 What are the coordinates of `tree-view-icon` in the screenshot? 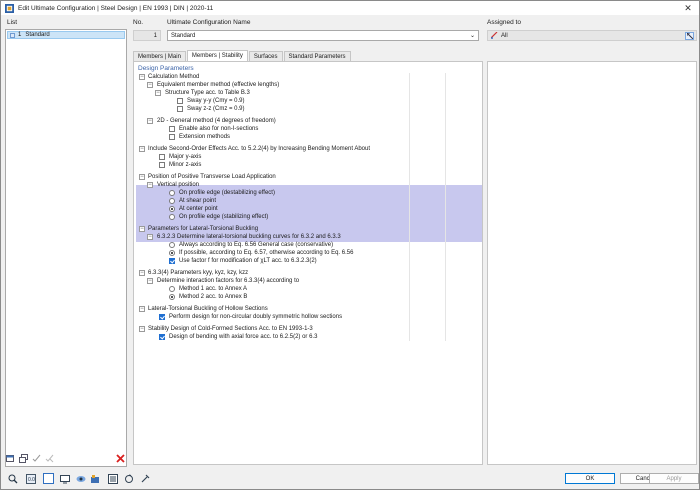 It's located at (112, 478).